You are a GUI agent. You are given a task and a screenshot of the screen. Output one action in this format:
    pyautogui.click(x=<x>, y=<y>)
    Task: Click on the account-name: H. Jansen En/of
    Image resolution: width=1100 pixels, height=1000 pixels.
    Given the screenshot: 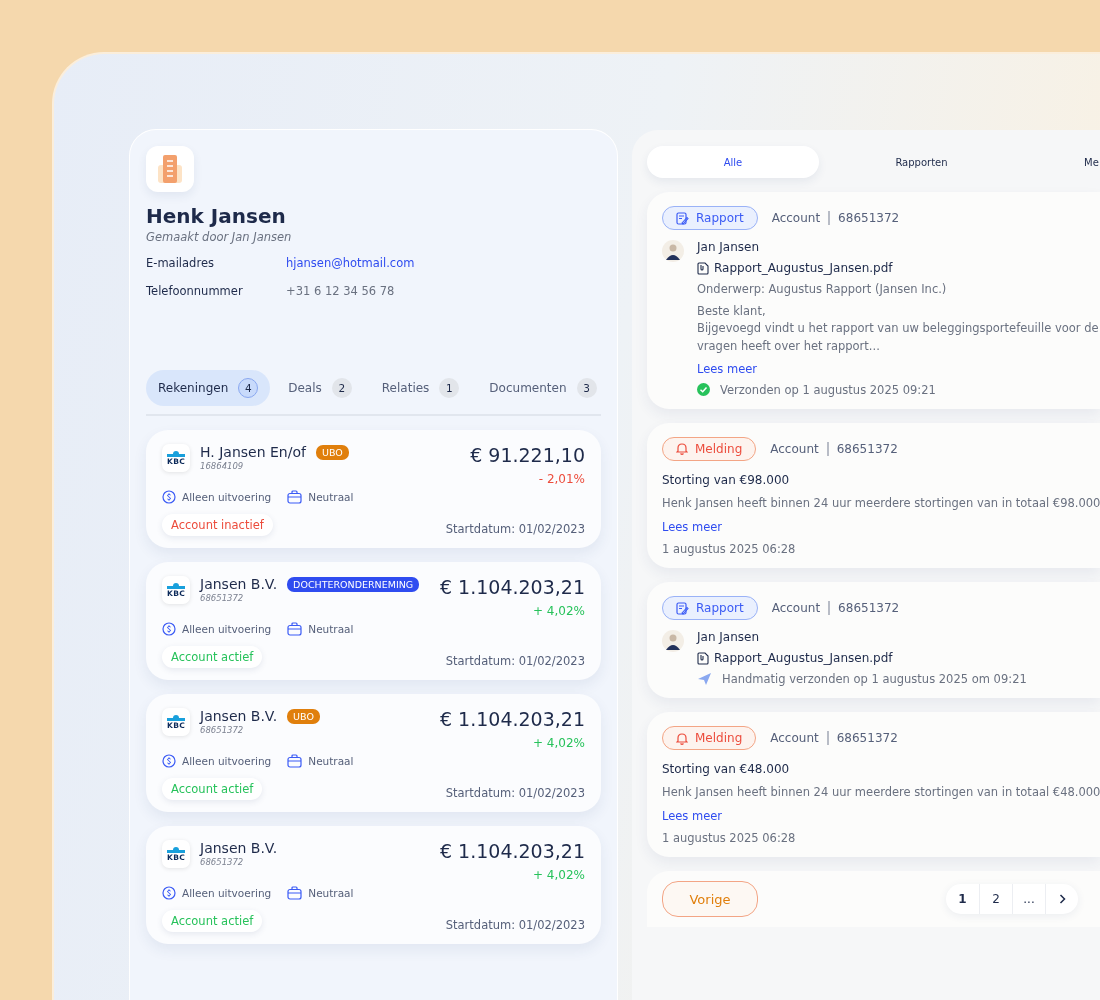 What is the action you would take?
    pyautogui.click(x=253, y=452)
    